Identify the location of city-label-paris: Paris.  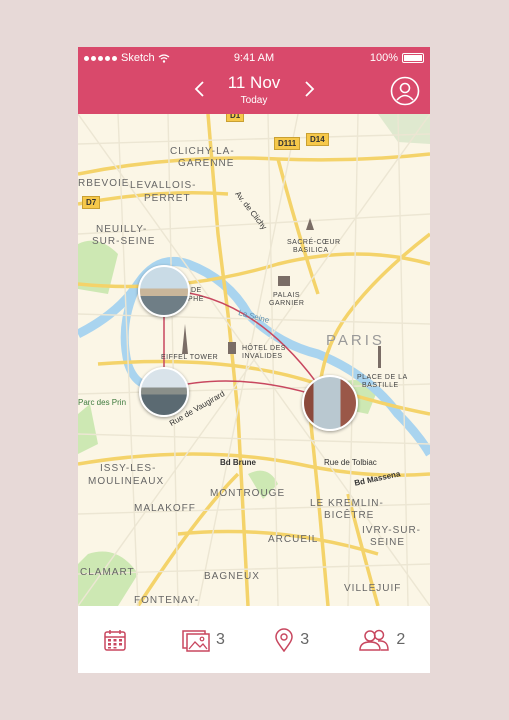
(355, 340).